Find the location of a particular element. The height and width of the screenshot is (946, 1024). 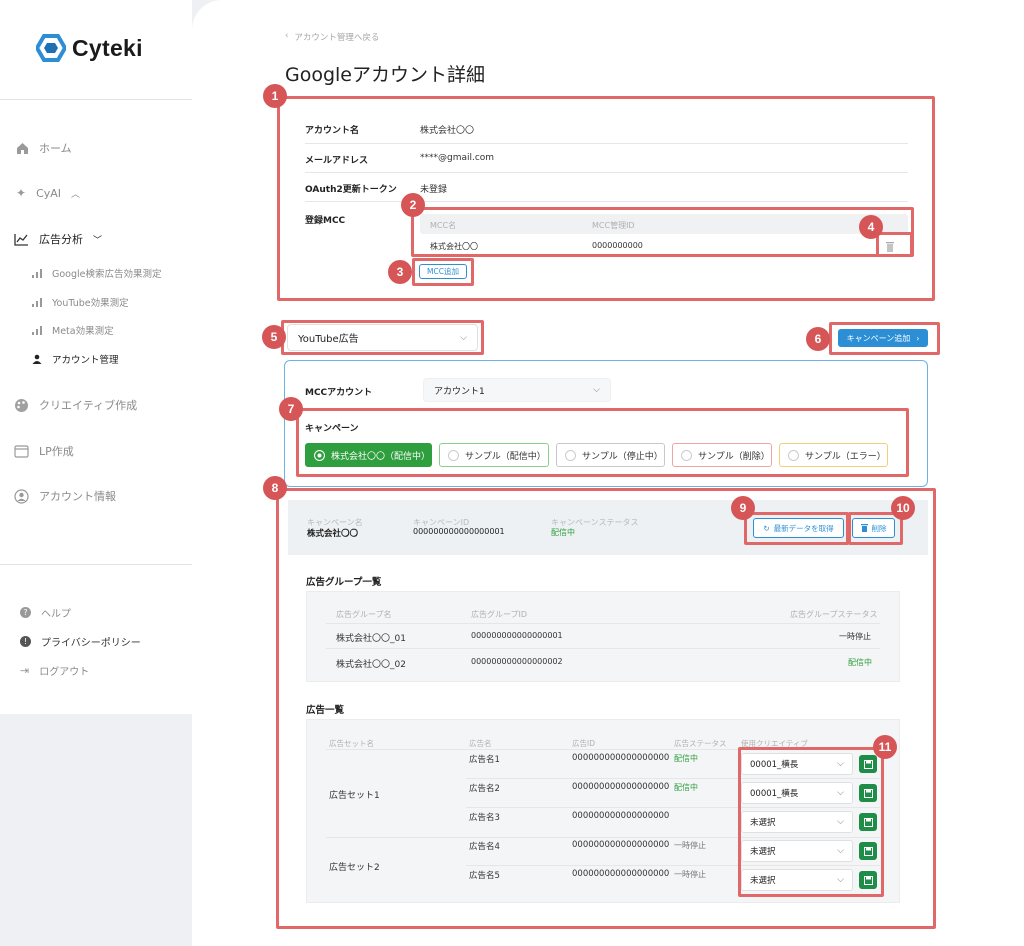

logout-icon: ⇥ is located at coordinates (25, 670).